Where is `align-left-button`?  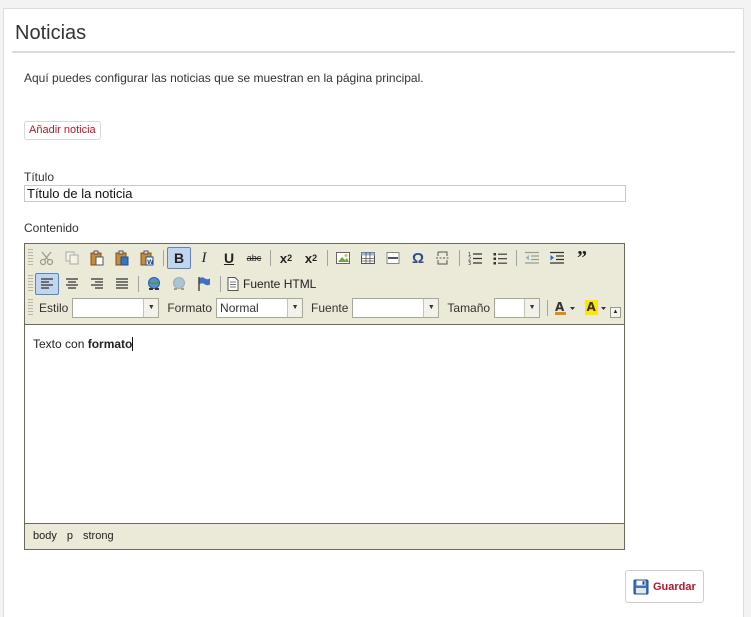
align-left-button is located at coordinates (47, 284).